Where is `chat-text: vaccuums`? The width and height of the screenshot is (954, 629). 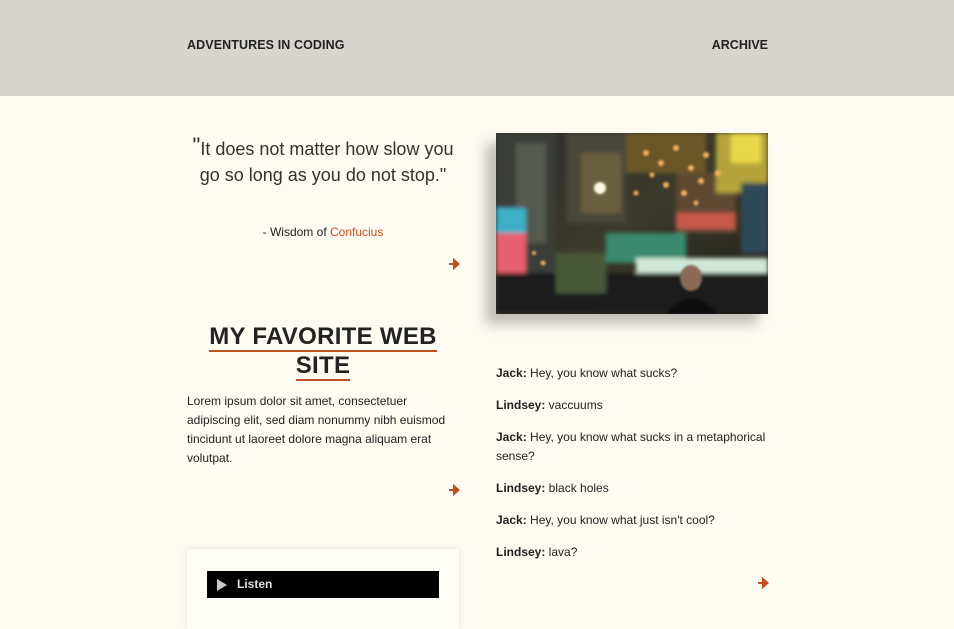
chat-text: vaccuums is located at coordinates (574, 405).